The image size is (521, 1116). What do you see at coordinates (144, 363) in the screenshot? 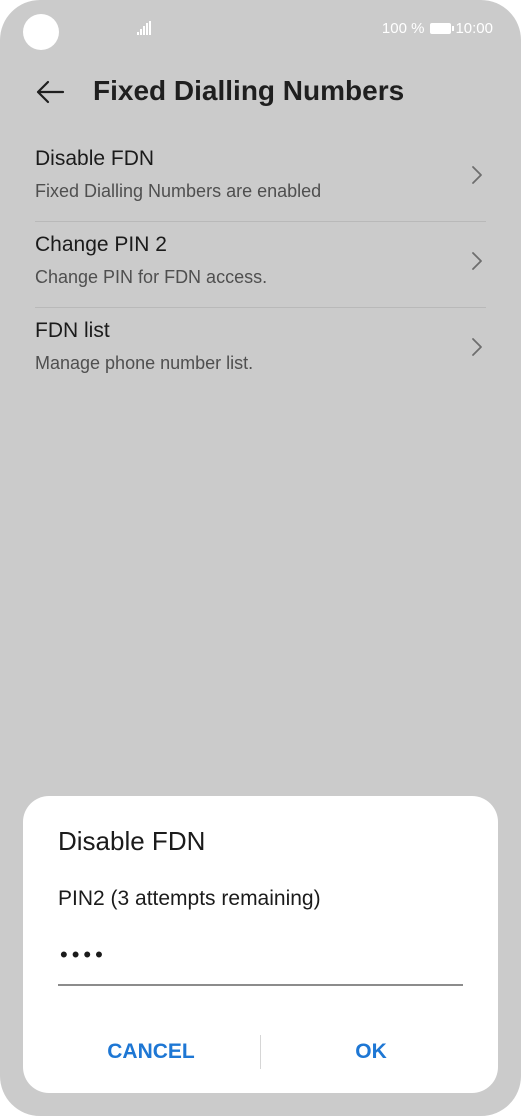
I see `list-item-subtitle: Manage phone number list.` at bounding box center [144, 363].